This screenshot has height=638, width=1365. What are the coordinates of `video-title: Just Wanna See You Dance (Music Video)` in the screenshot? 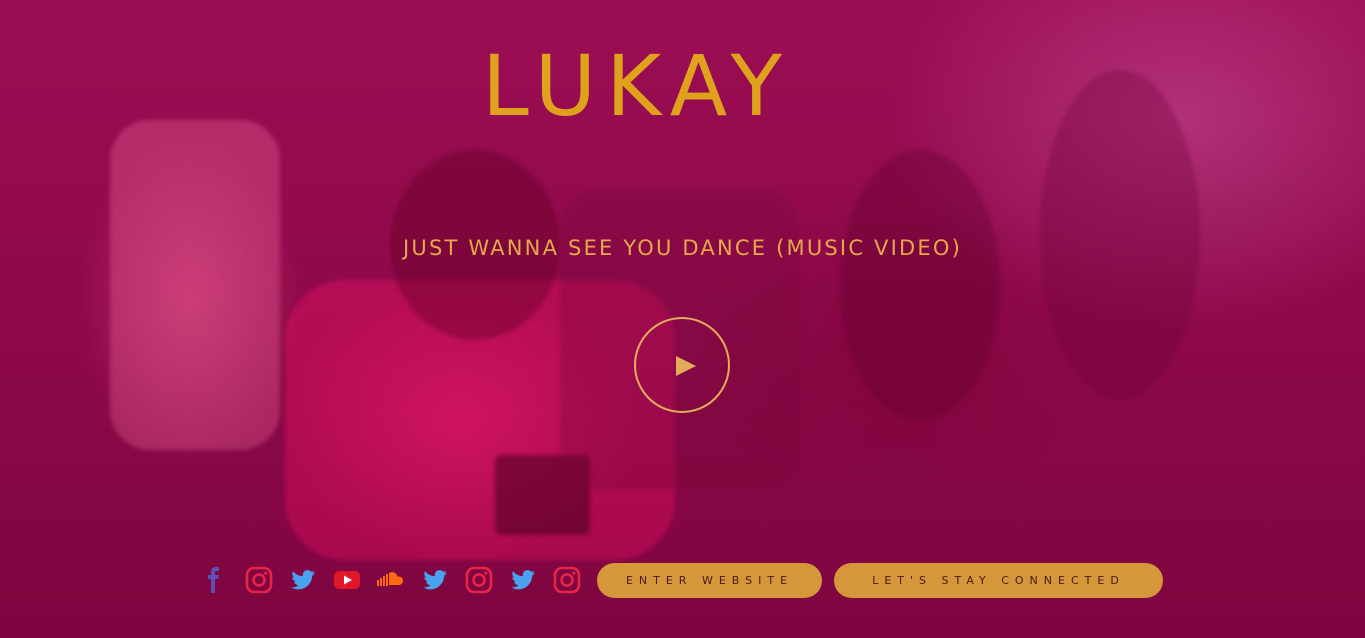 It's located at (682, 248).